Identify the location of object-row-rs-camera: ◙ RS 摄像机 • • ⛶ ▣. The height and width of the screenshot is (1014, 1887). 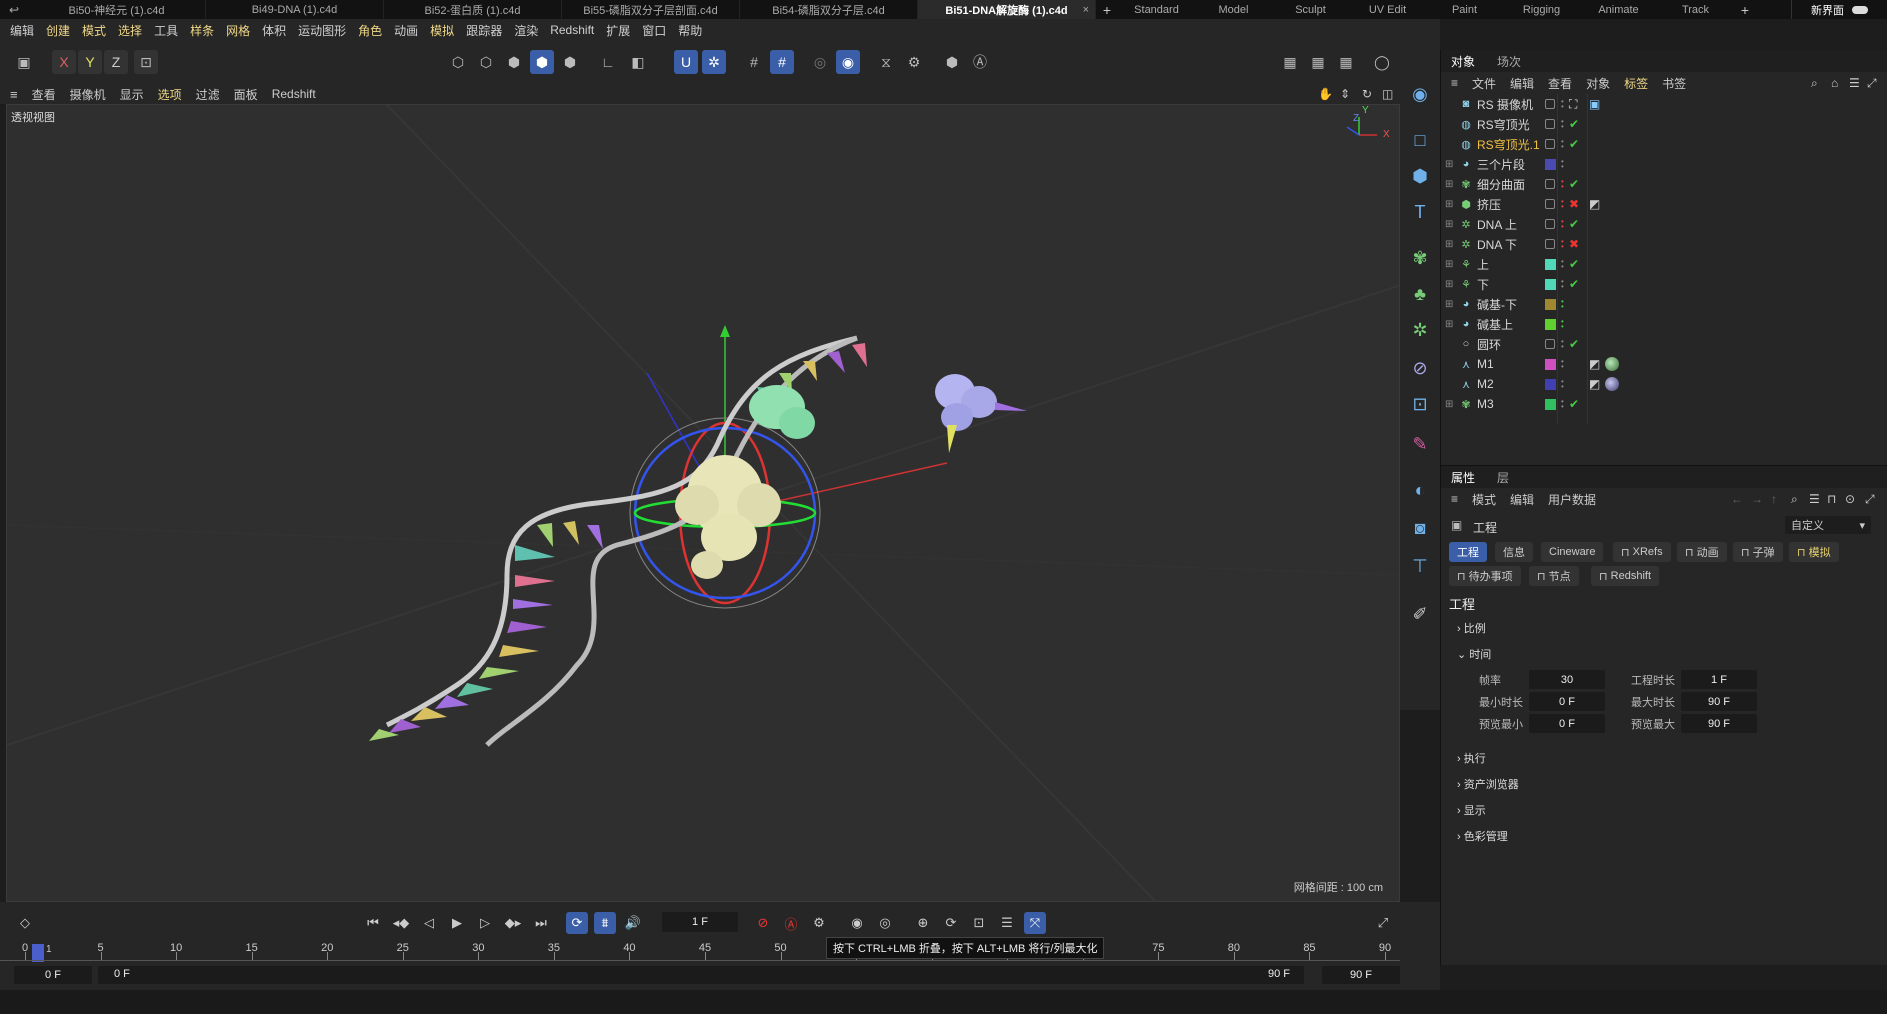
(1664, 104).